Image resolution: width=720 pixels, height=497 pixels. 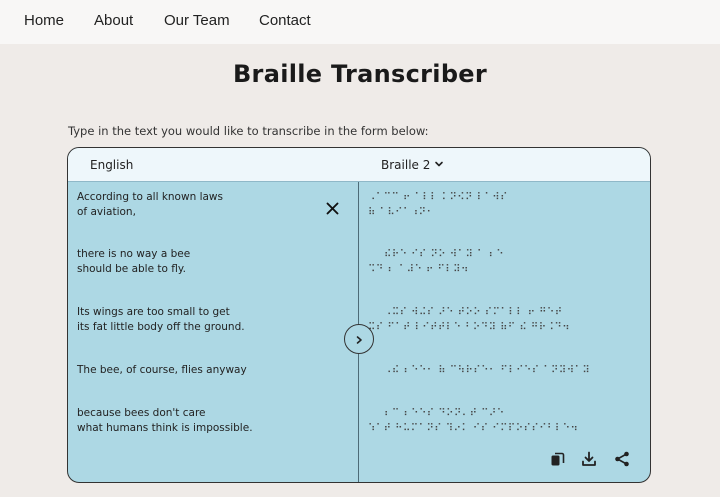 I want to click on braille-line: ⠆⠉ ⠆⠑⠑⠎ ⠙⠕⠝⠄⠞ ⠉⠜⠑, so click(x=444, y=413).